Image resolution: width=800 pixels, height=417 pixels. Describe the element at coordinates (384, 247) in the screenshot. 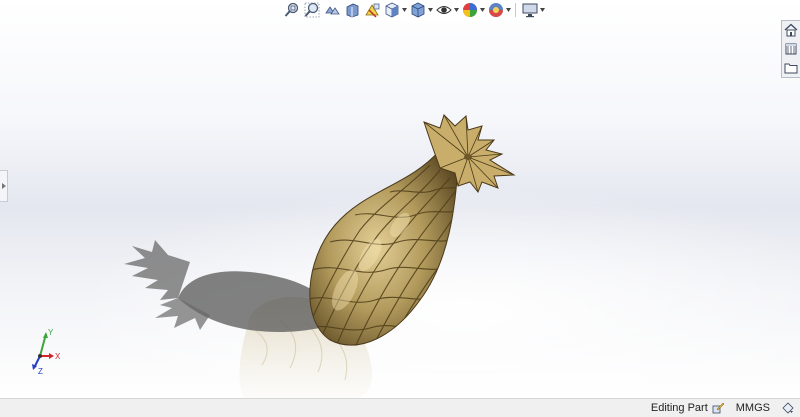

I see `vase-body` at that location.